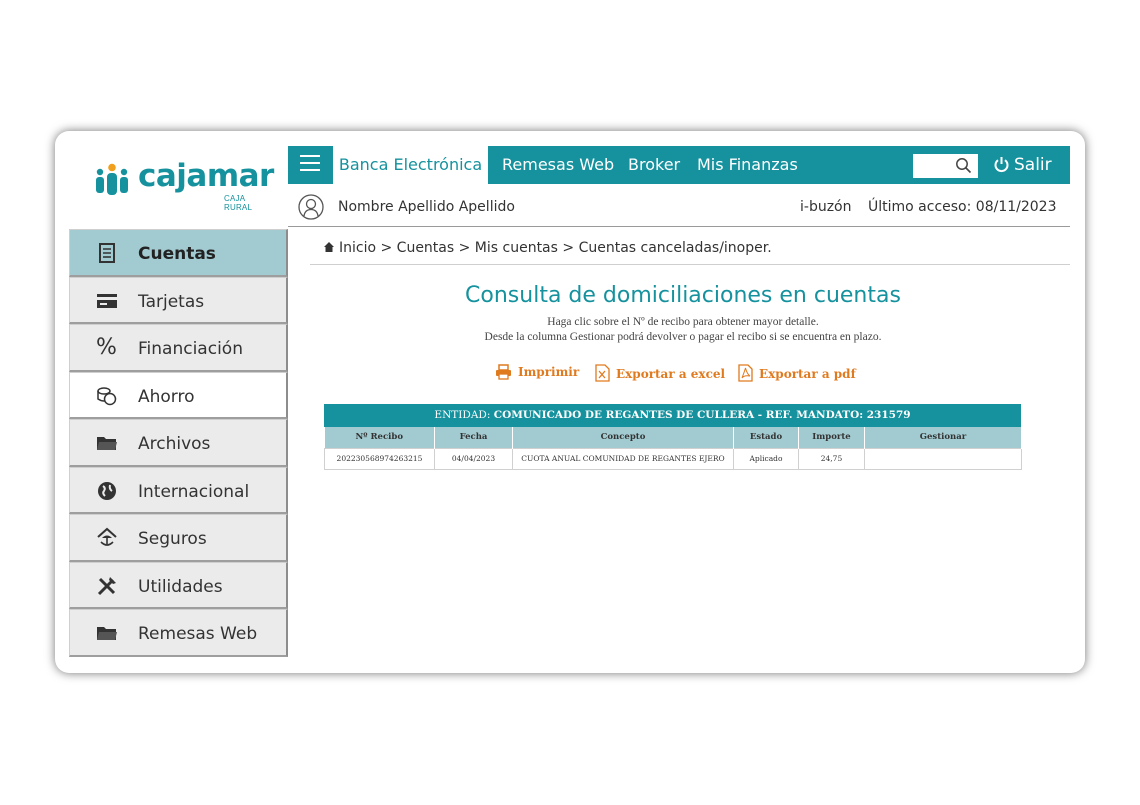 This screenshot has height=805, width=1140. I want to click on ibuzon-link: i-buzón, so click(826, 207).